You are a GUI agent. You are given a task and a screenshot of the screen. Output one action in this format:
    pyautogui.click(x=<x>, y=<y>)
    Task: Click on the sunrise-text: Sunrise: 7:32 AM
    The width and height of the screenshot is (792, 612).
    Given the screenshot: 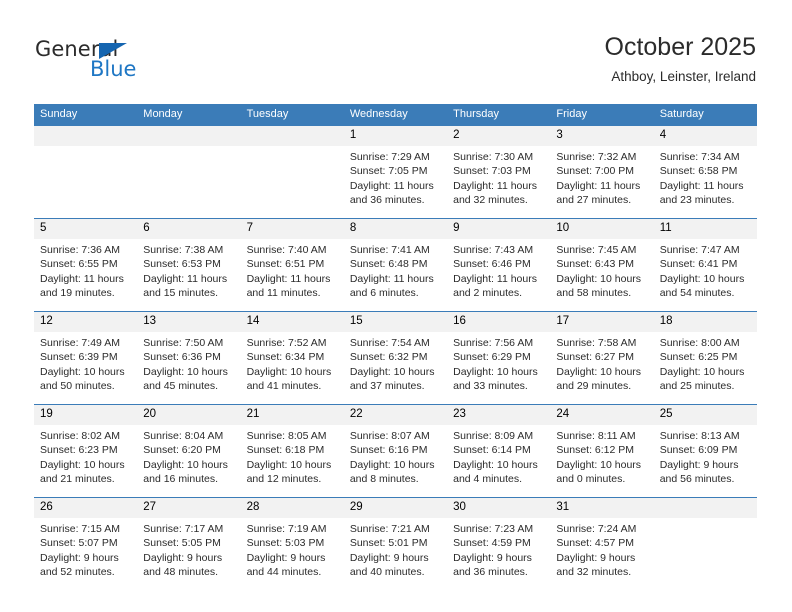 What is the action you would take?
    pyautogui.click(x=596, y=157)
    